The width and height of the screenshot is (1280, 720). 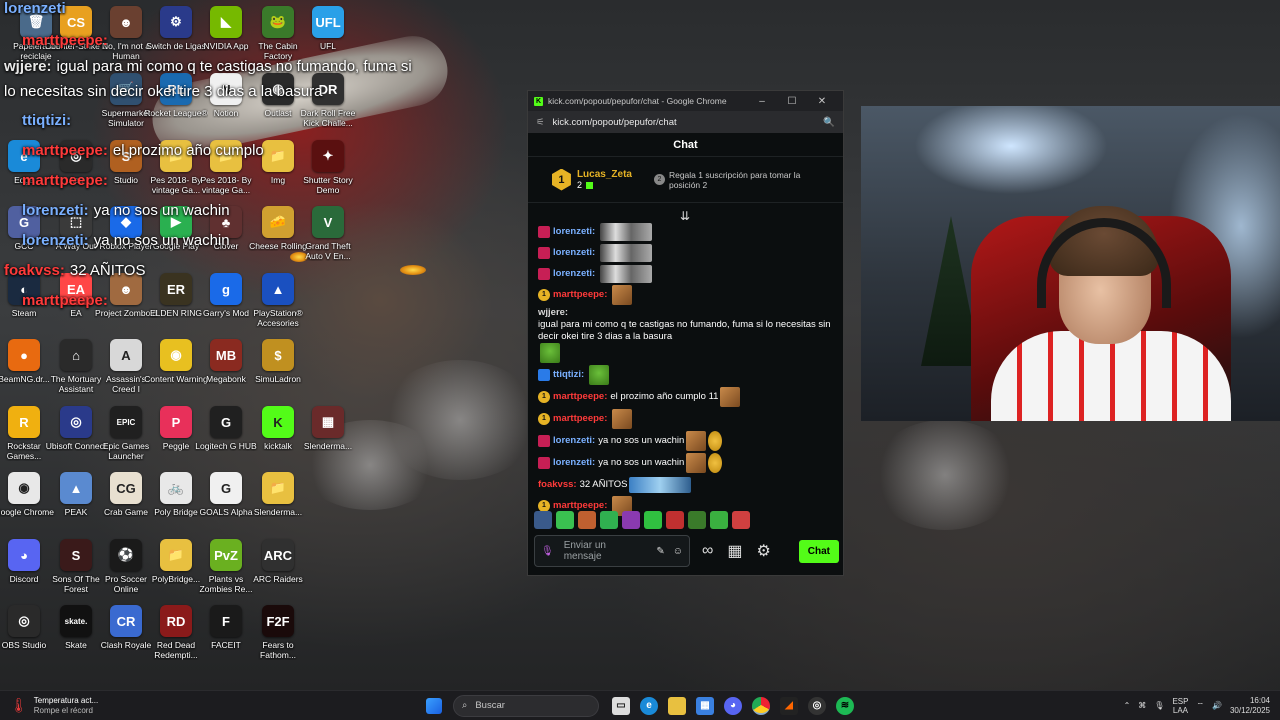 I want to click on faceit-taskbar-icon: ◢, so click(x=789, y=705).